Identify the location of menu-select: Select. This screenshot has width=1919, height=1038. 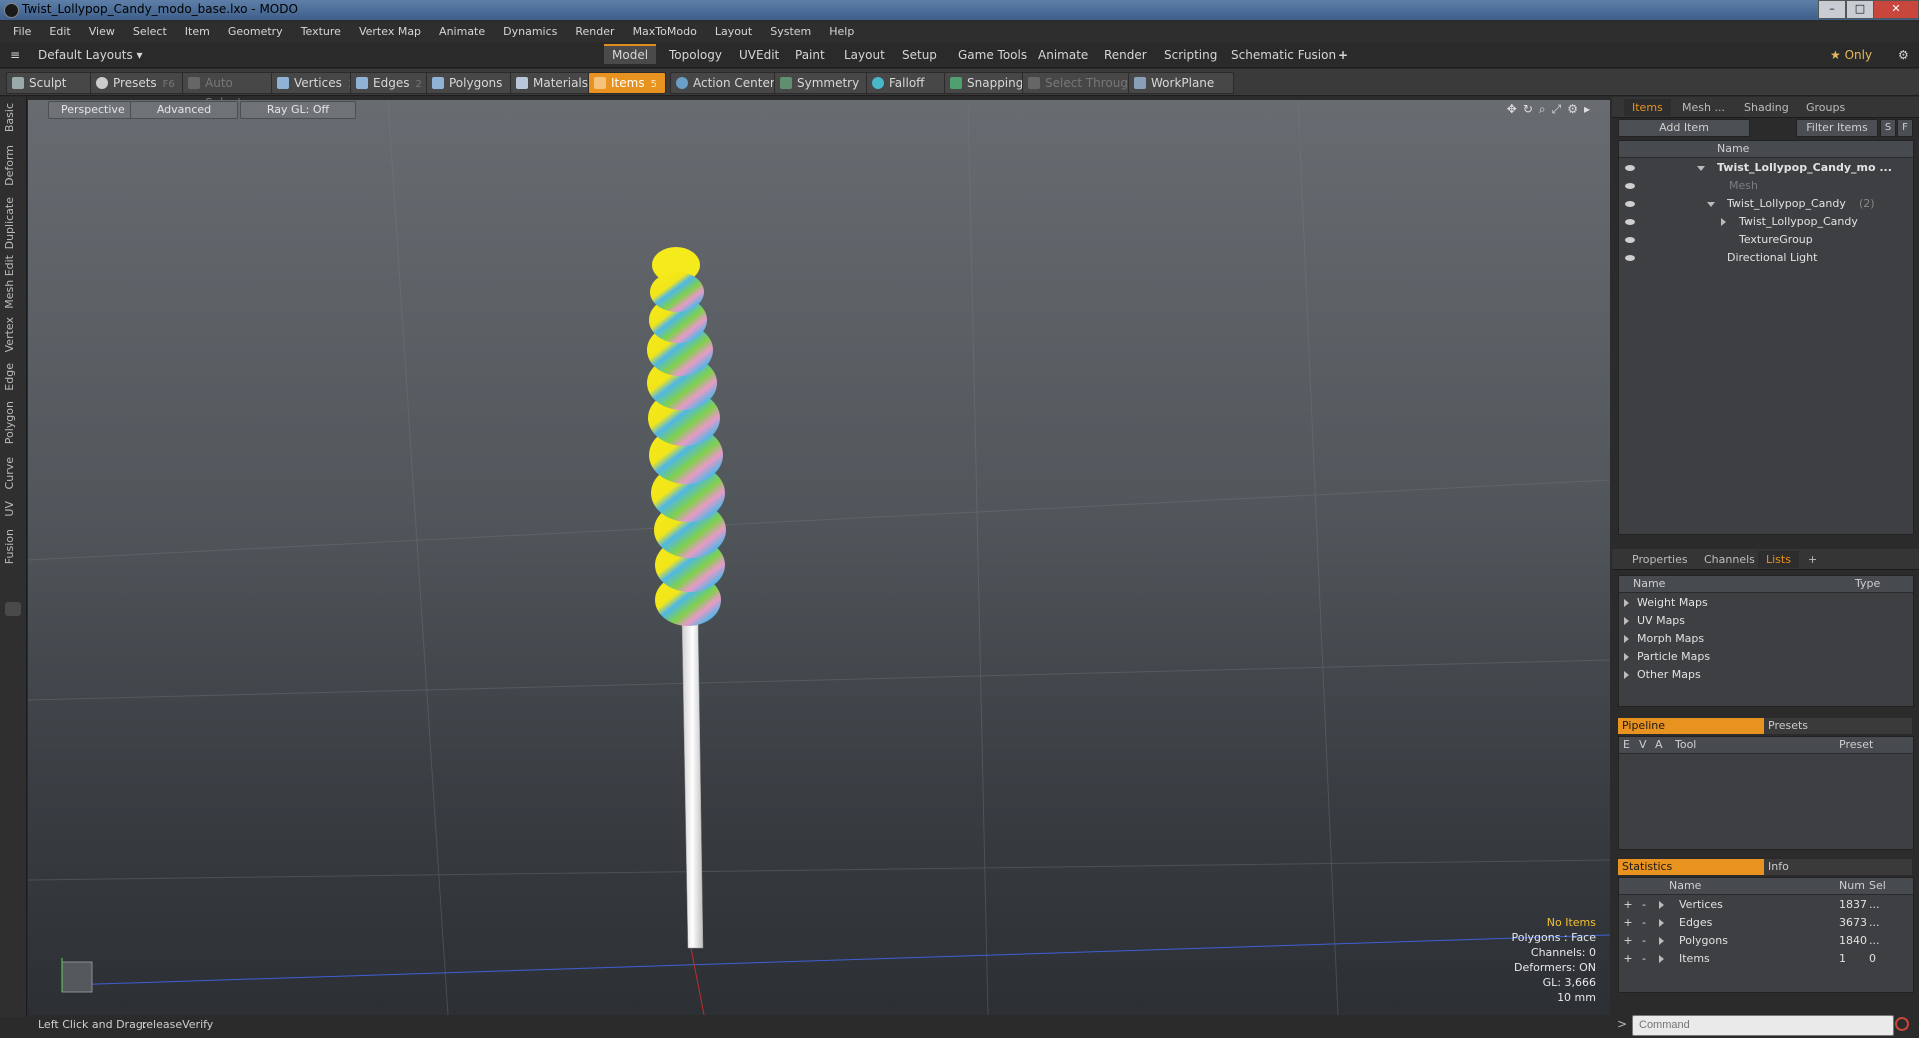
(150, 32).